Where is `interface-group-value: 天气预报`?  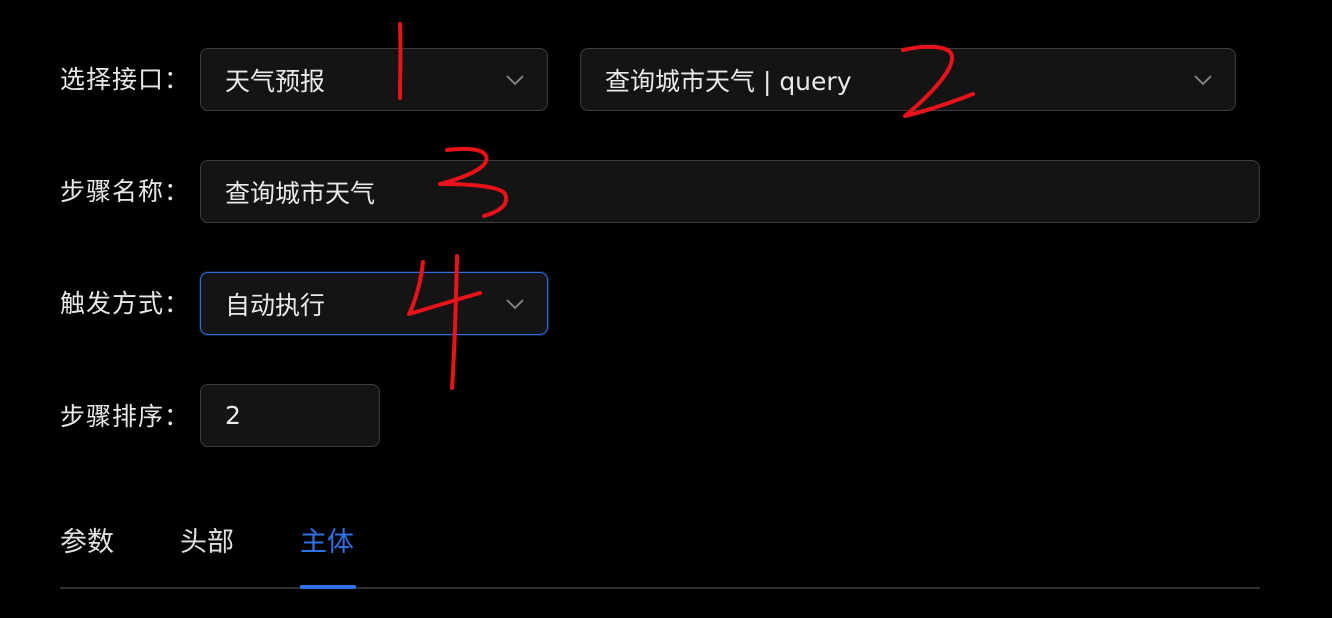
interface-group-value: 天气预报 is located at coordinates (275, 81).